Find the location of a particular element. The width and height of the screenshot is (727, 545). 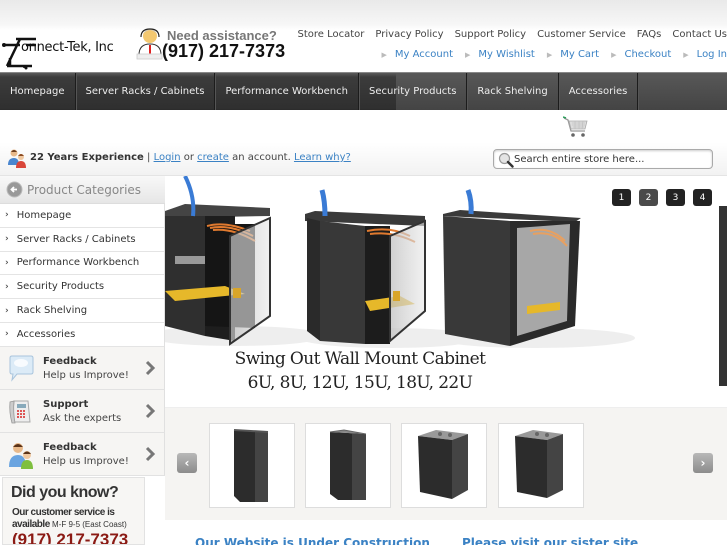

slider-page-1: 1 is located at coordinates (621, 197).